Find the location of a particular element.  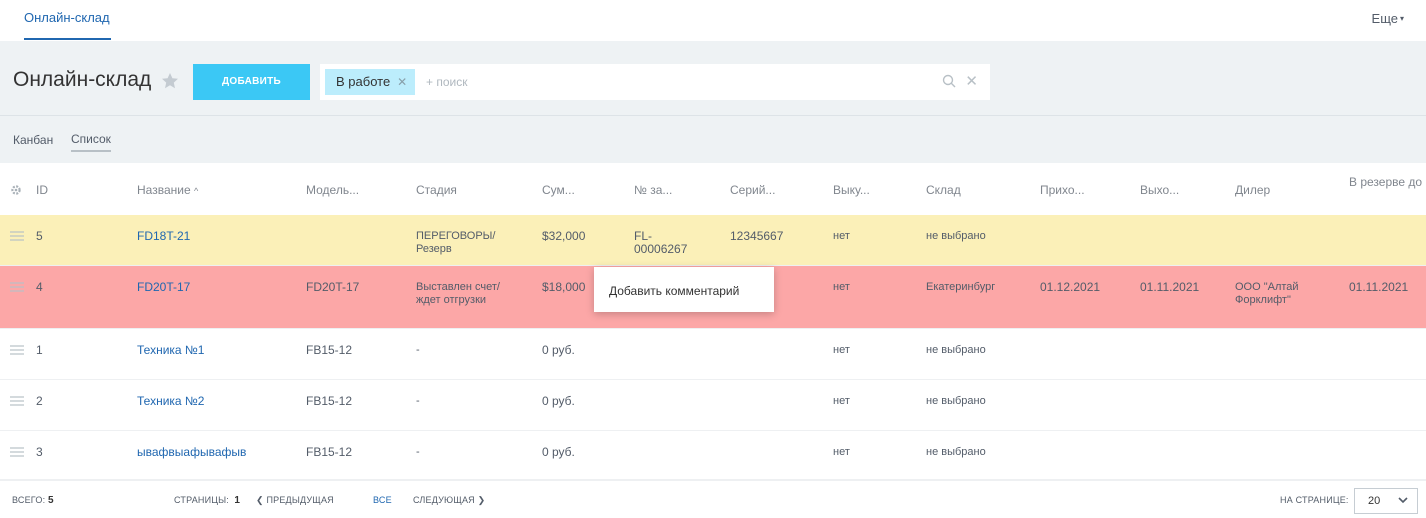

cell-dealer: ООО "Алтай Форклифт" is located at coordinates (1267, 293).